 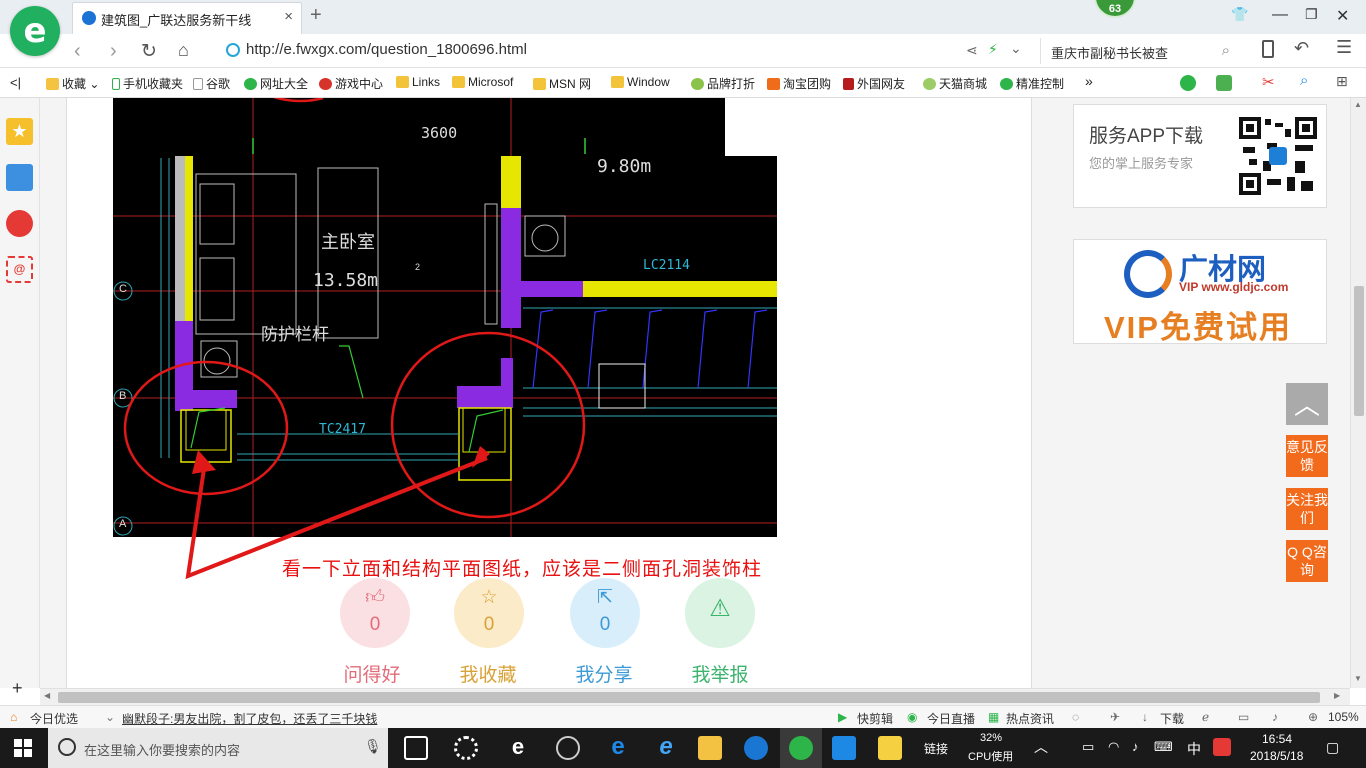 What do you see at coordinates (689, 697) in the screenshot?
I see `horizontal-scroll-thumb` at bounding box center [689, 697].